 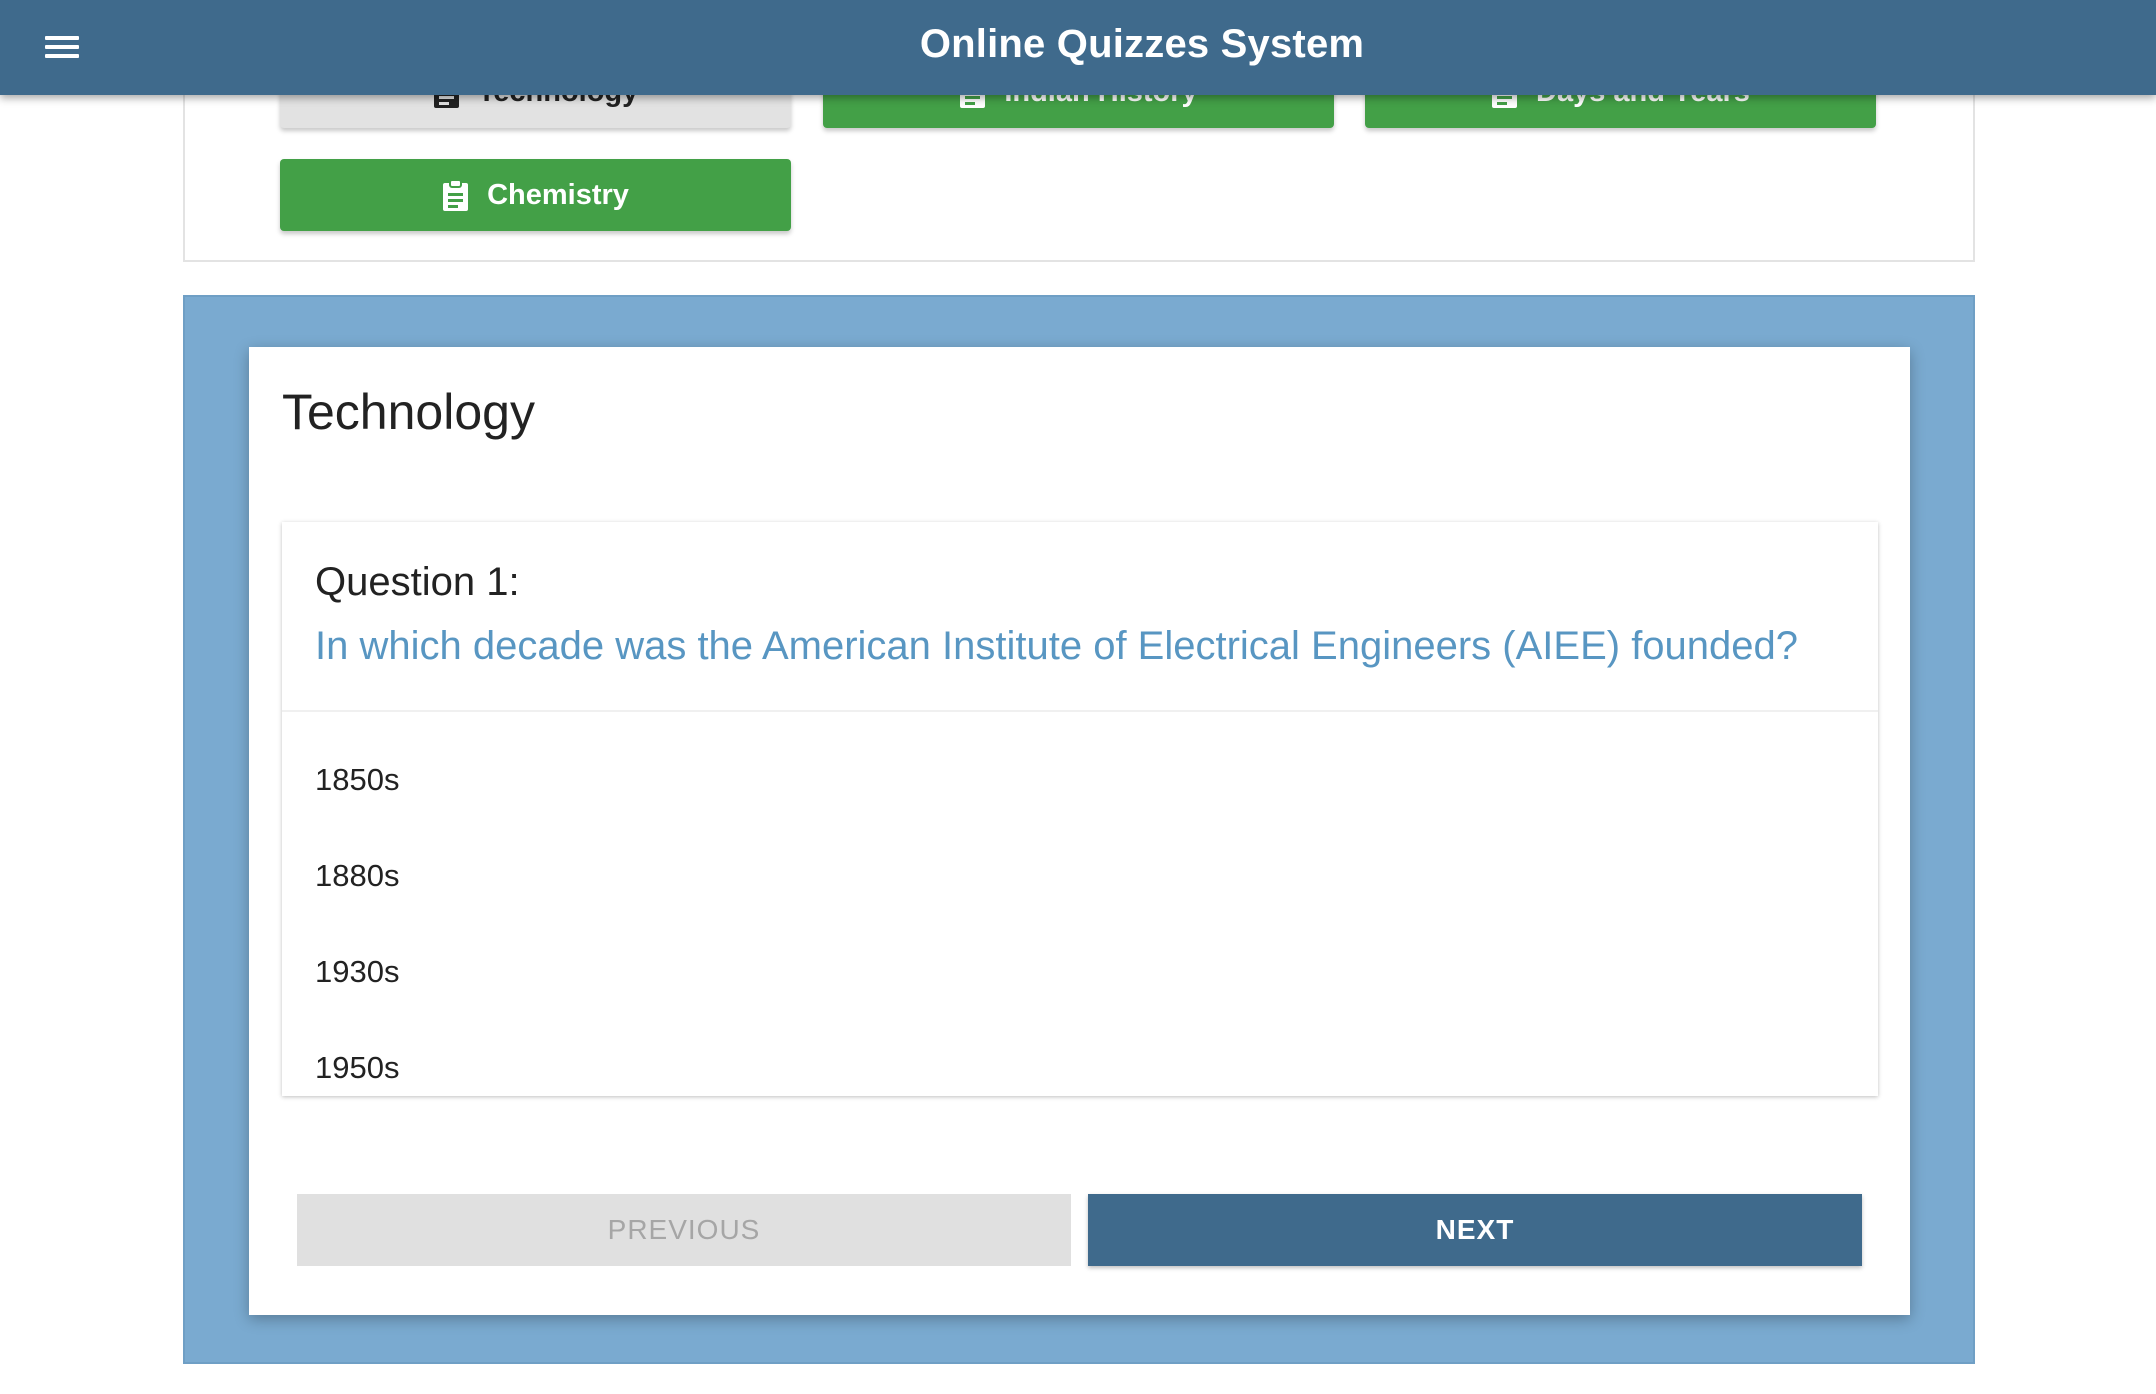 I want to click on answer-option: 1850s, so click(x=357, y=780).